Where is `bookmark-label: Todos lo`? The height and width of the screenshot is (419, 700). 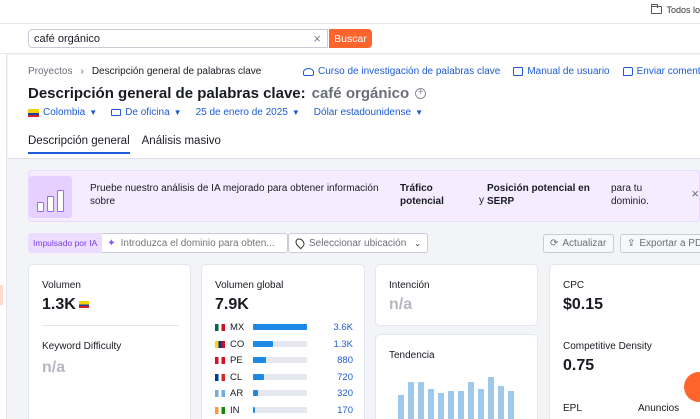
bookmark-label: Todos lo is located at coordinates (683, 10).